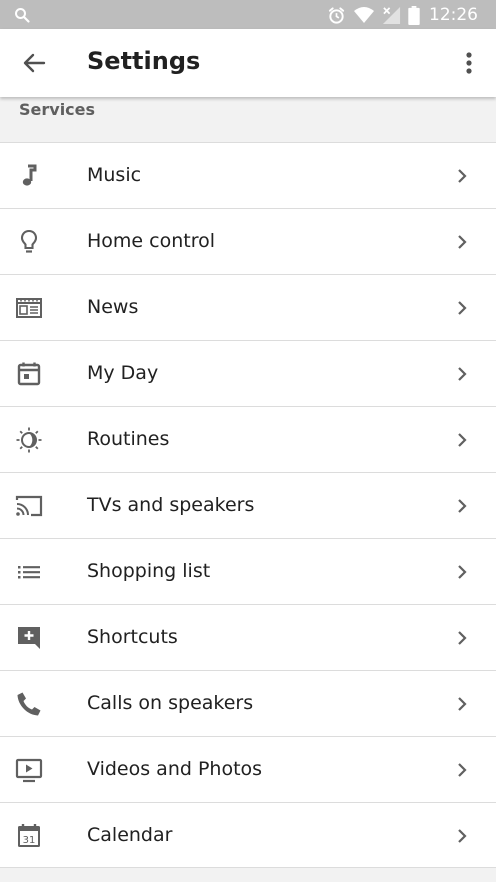 The height and width of the screenshot is (882, 496). What do you see at coordinates (248, 307) in the screenshot?
I see `list-item-news: News` at bounding box center [248, 307].